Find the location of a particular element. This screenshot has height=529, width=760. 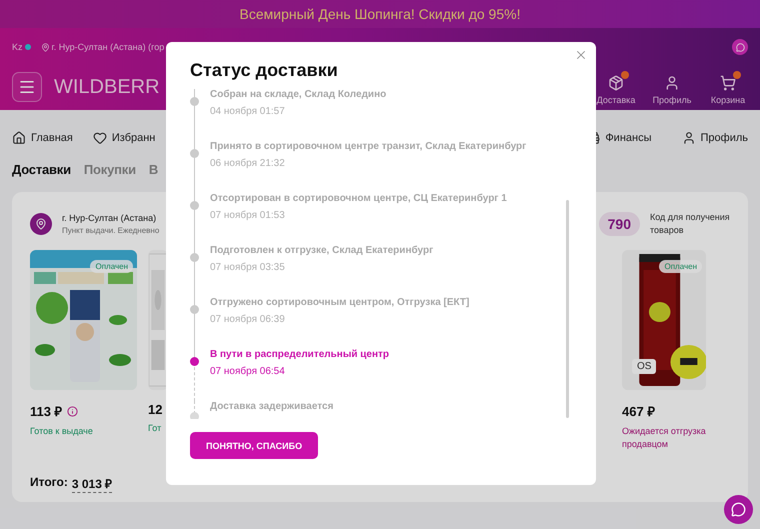

promo-text: Всемирный День Шопинга! Скидки до 95%! is located at coordinates (380, 14).